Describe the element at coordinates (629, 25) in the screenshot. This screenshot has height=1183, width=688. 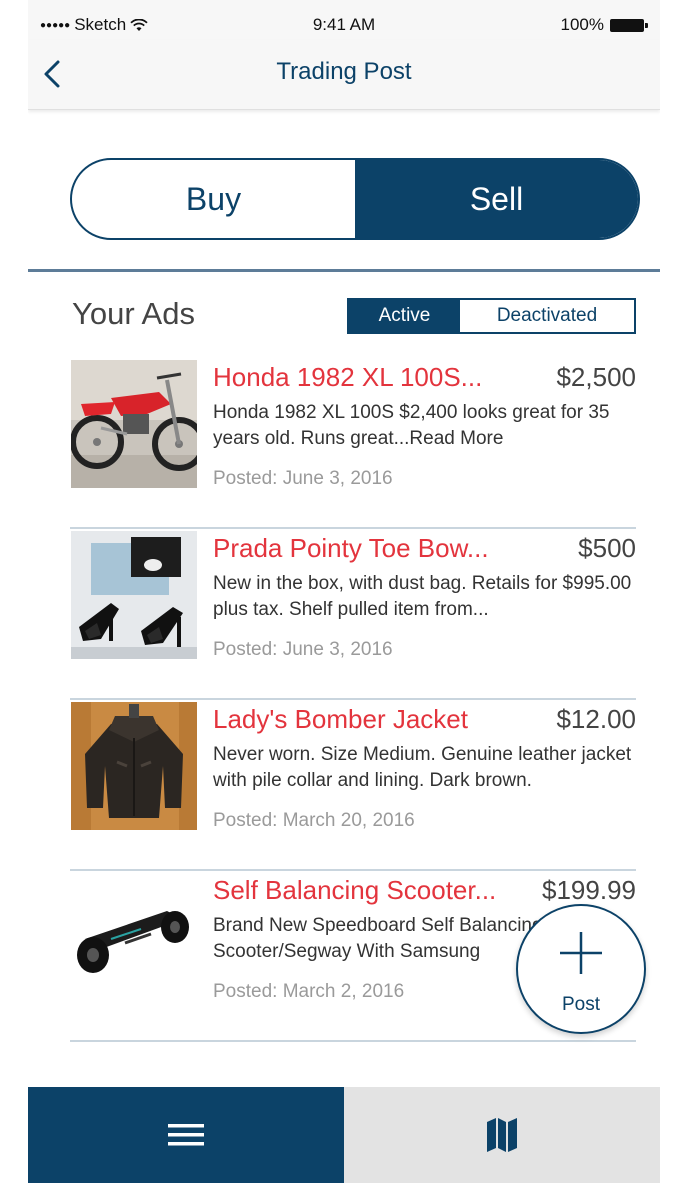
I see `battery-icon` at that location.